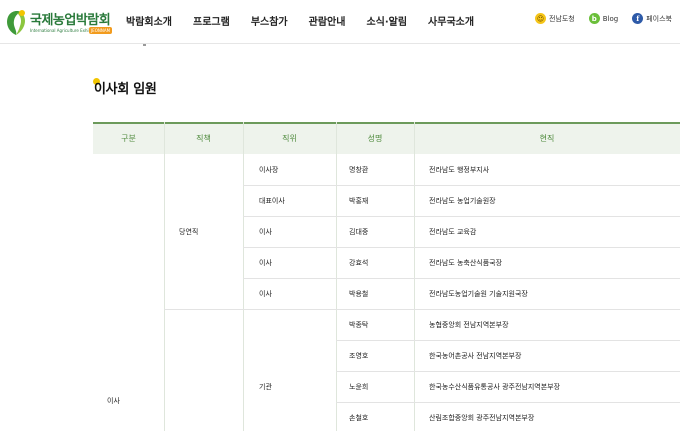 Image resolution: width=680 pixels, height=431 pixels. I want to click on nav-item-program: 프로그램, so click(211, 20).